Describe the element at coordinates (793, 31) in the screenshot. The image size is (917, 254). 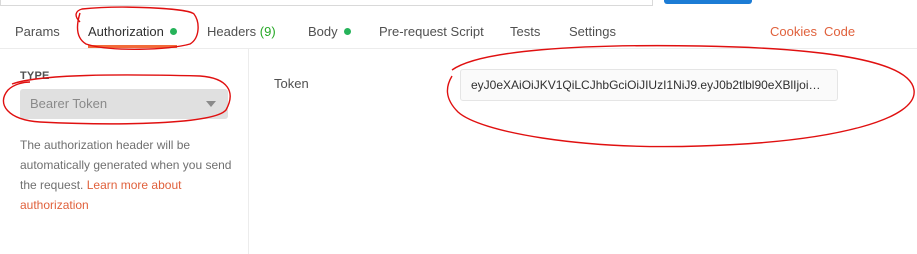
I see `cookies-link: Cookies` at that location.